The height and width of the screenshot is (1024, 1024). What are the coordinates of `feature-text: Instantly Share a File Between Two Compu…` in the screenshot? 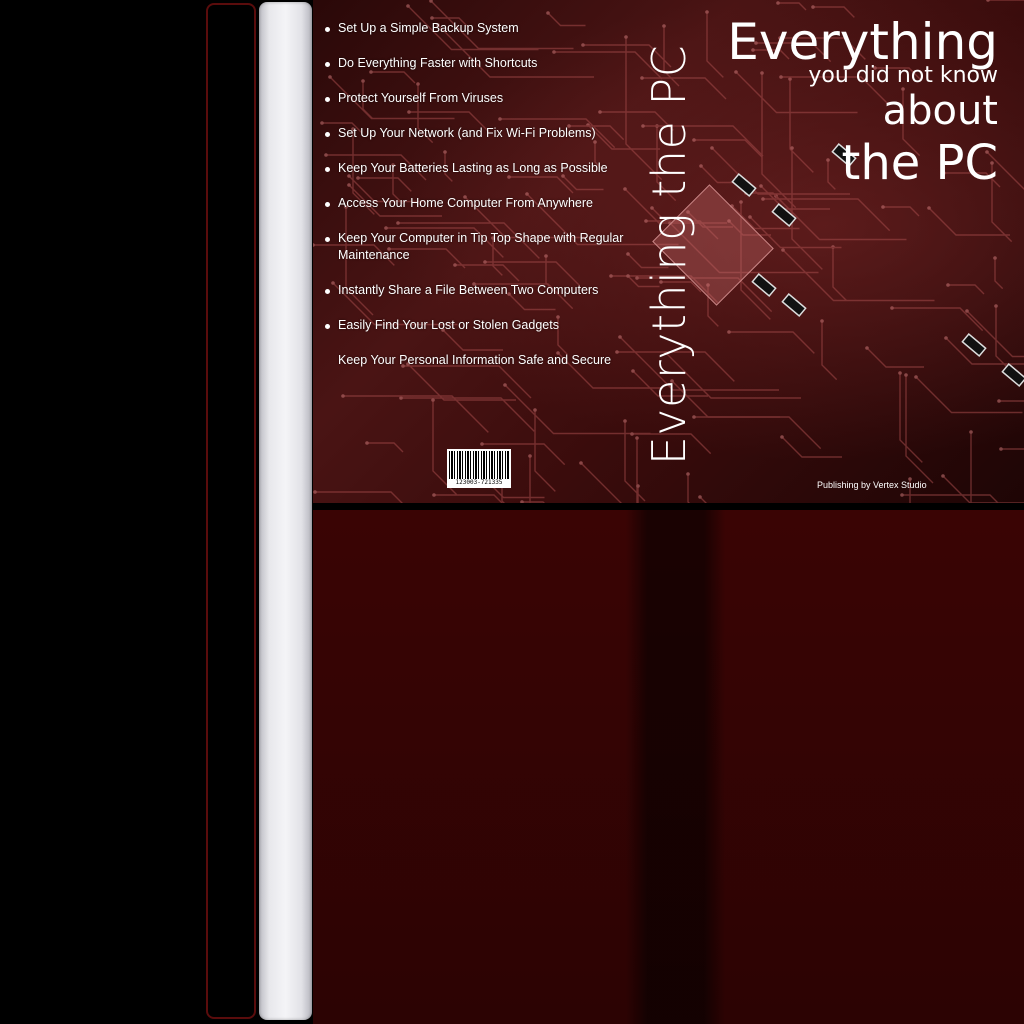 It's located at (468, 290).